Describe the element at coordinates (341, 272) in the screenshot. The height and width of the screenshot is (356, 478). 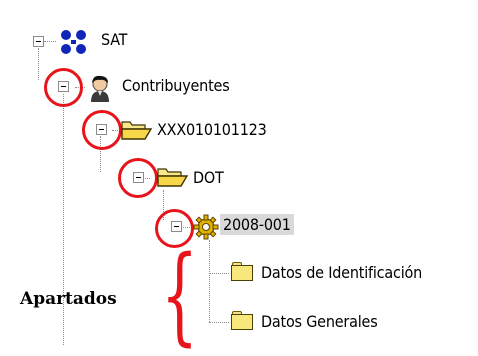
I see `tree-node-datos-identificacion: Datos de Identificación` at that location.